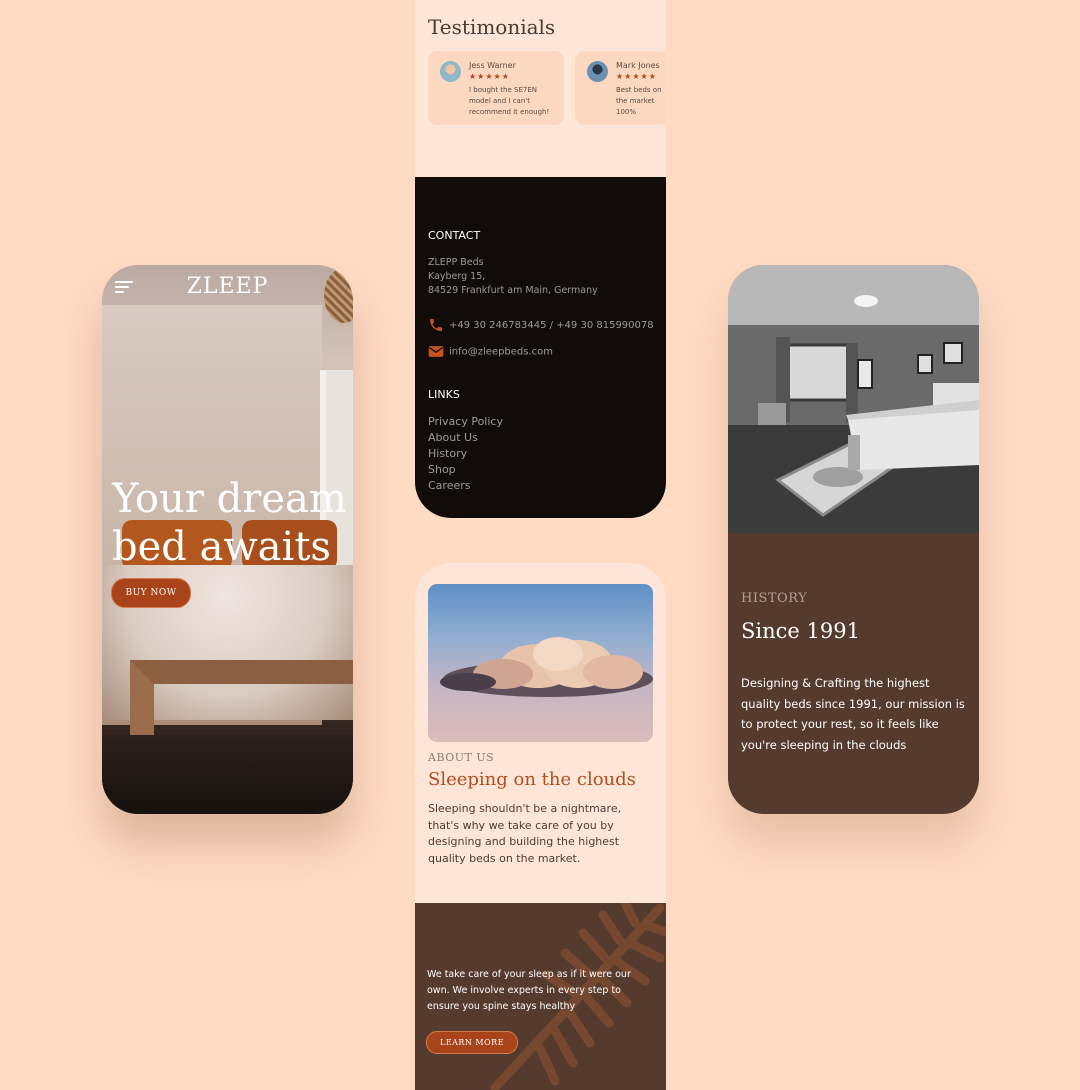 The image size is (1080, 1090). I want to click on links-heading: LINKS, so click(444, 394).